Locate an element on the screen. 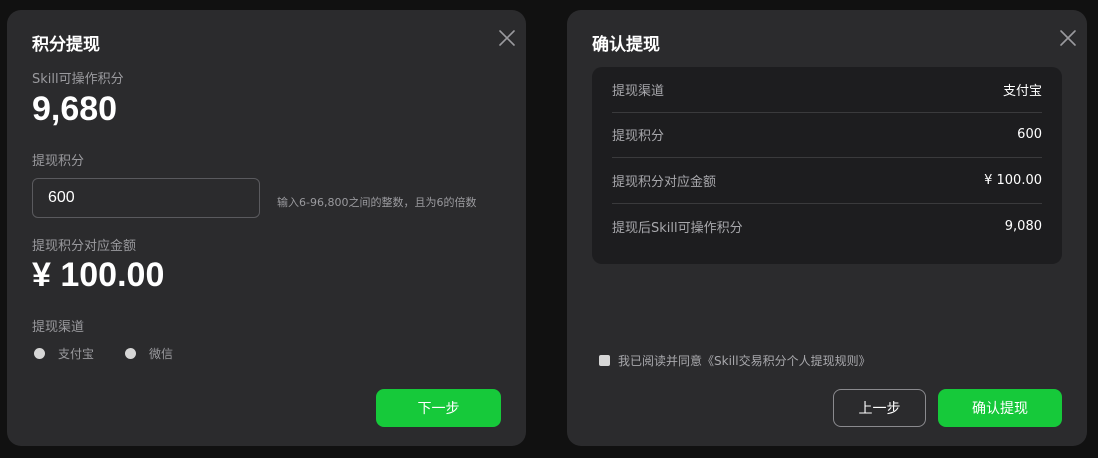 This screenshot has height=458, width=1098. radio-wechat: 微信 is located at coordinates (149, 353).